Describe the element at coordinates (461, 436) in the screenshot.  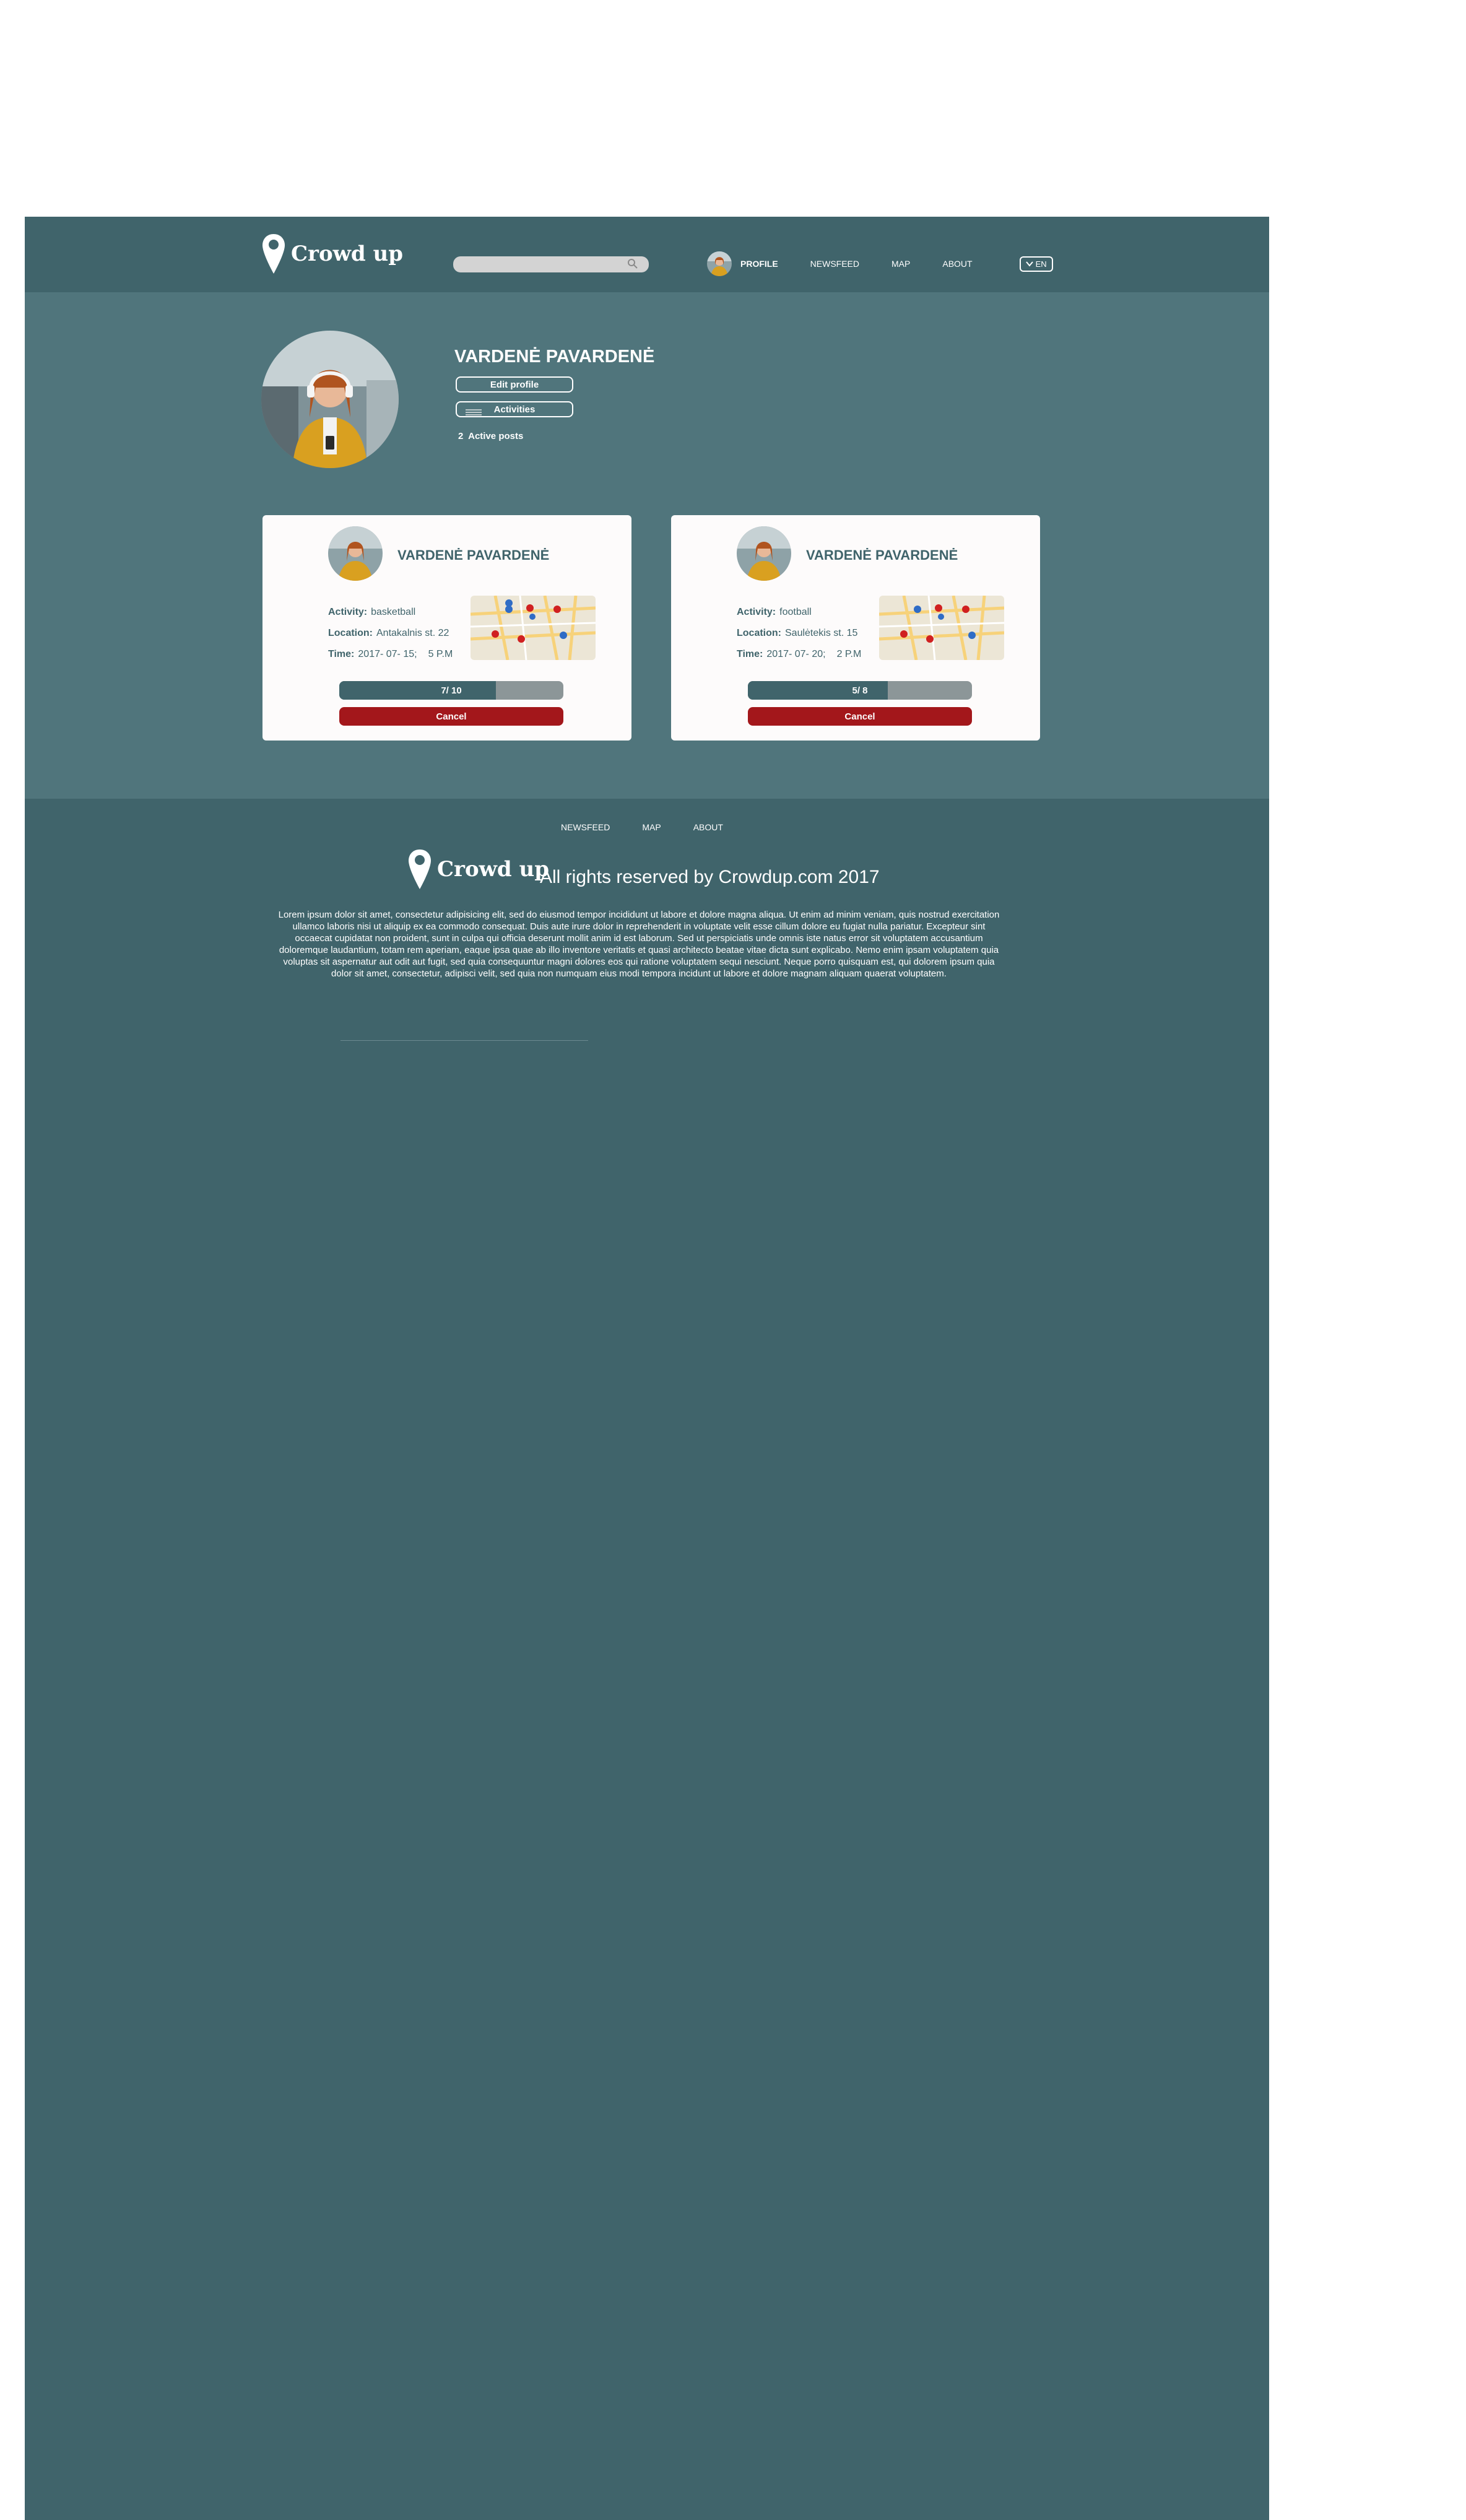
I see `active-posts-count: 2` at that location.